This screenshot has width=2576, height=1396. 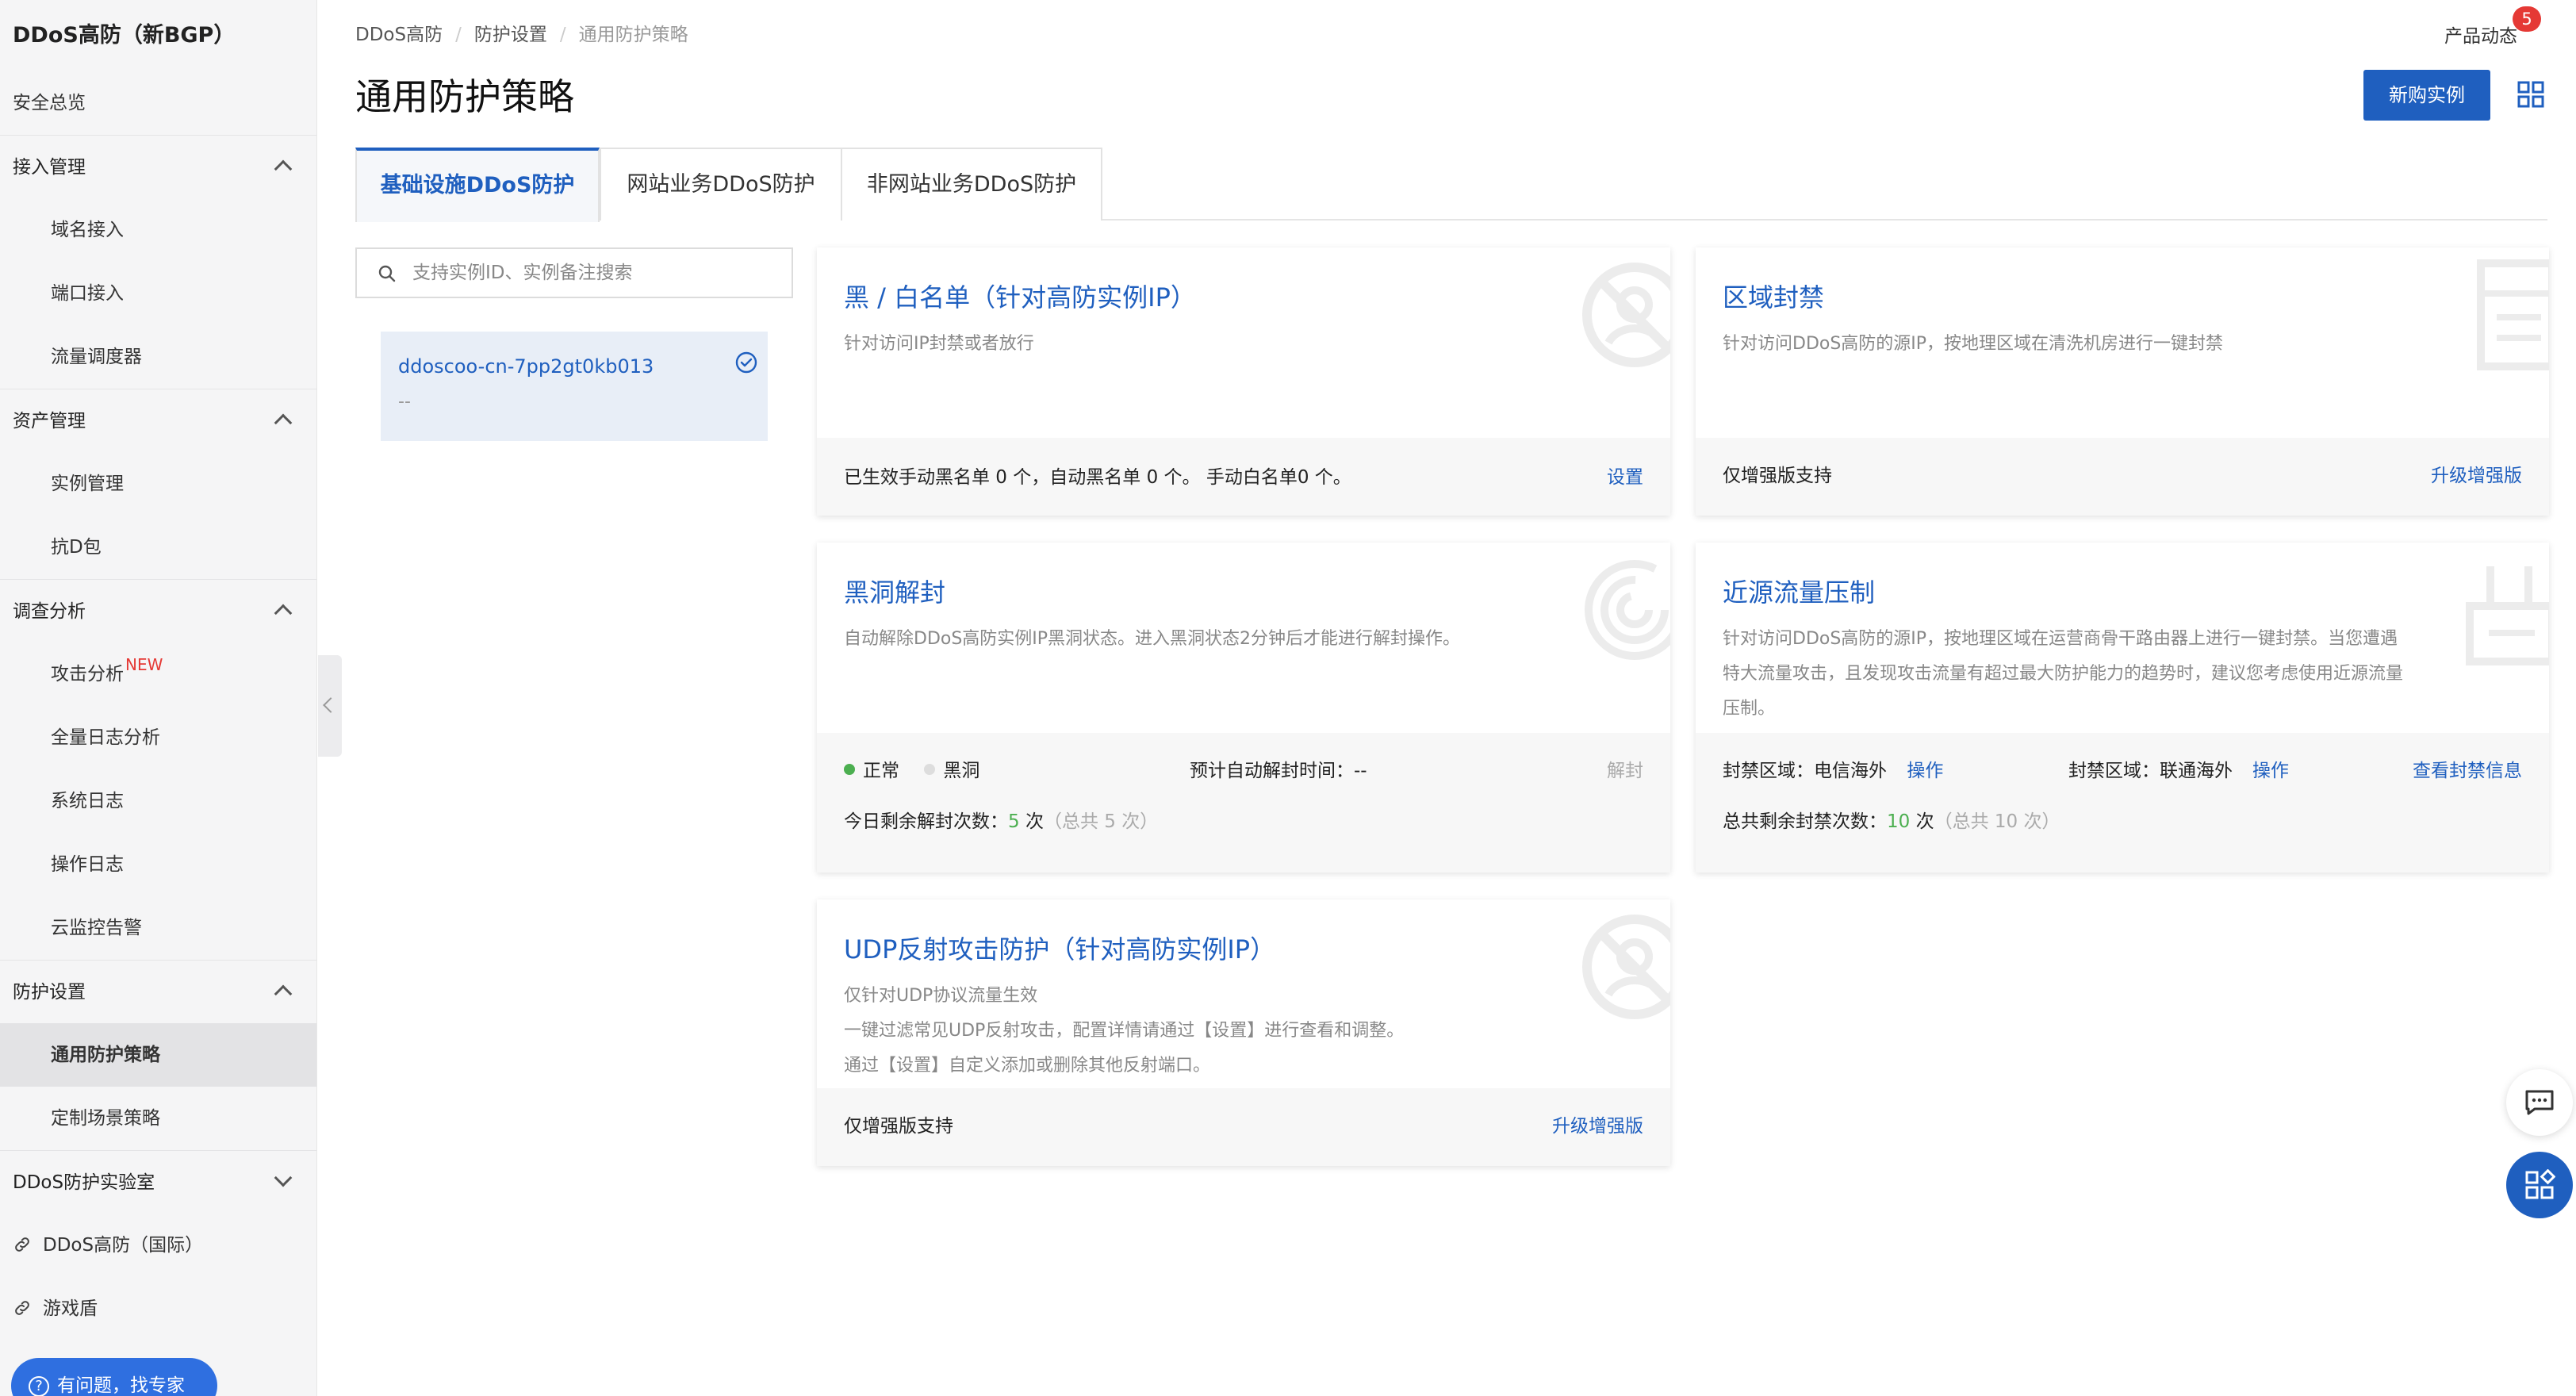 What do you see at coordinates (158, 293) in the screenshot?
I see `sidebar-item-port: 端口接入` at bounding box center [158, 293].